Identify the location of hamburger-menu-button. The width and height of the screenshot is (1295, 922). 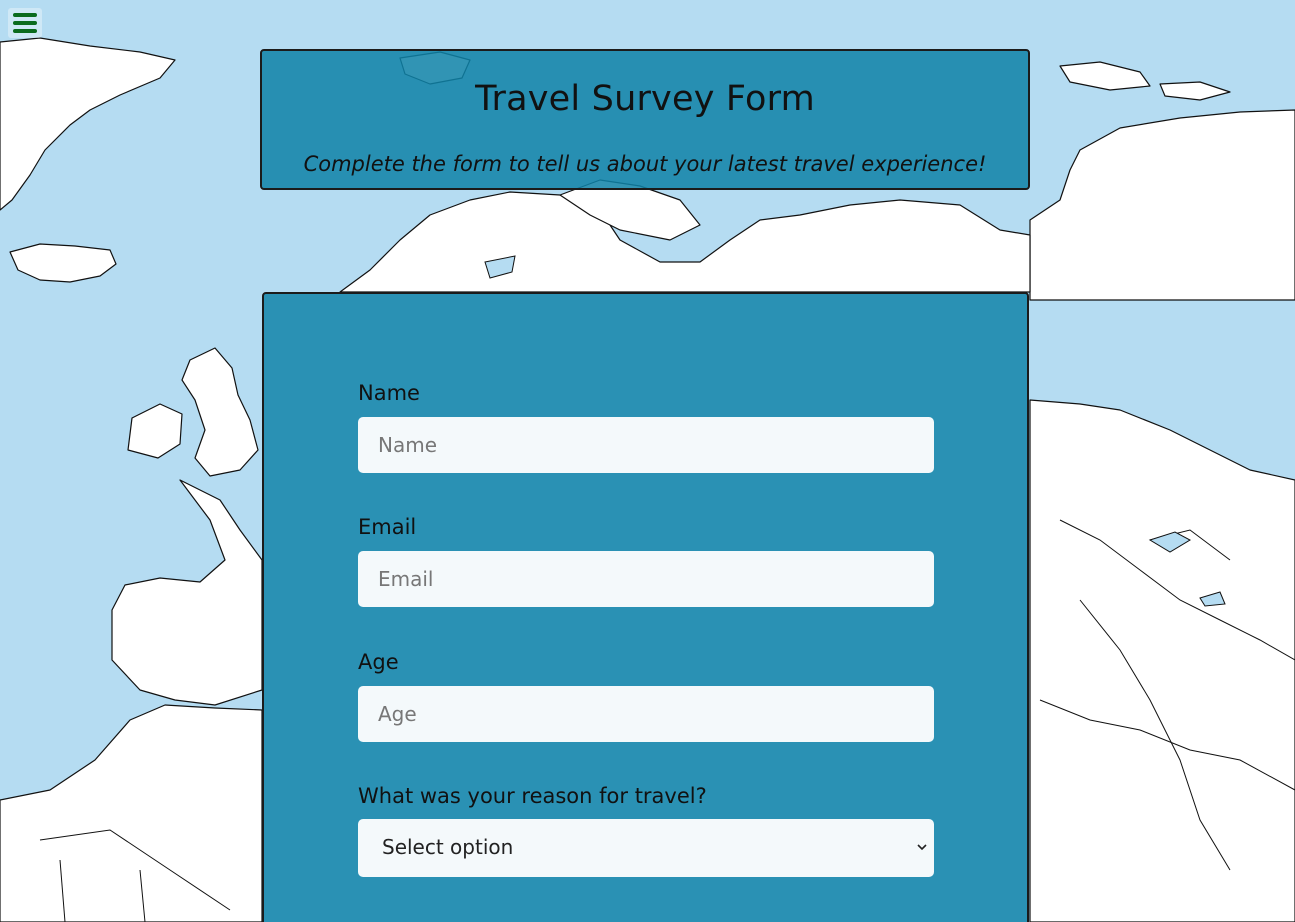
(25, 23).